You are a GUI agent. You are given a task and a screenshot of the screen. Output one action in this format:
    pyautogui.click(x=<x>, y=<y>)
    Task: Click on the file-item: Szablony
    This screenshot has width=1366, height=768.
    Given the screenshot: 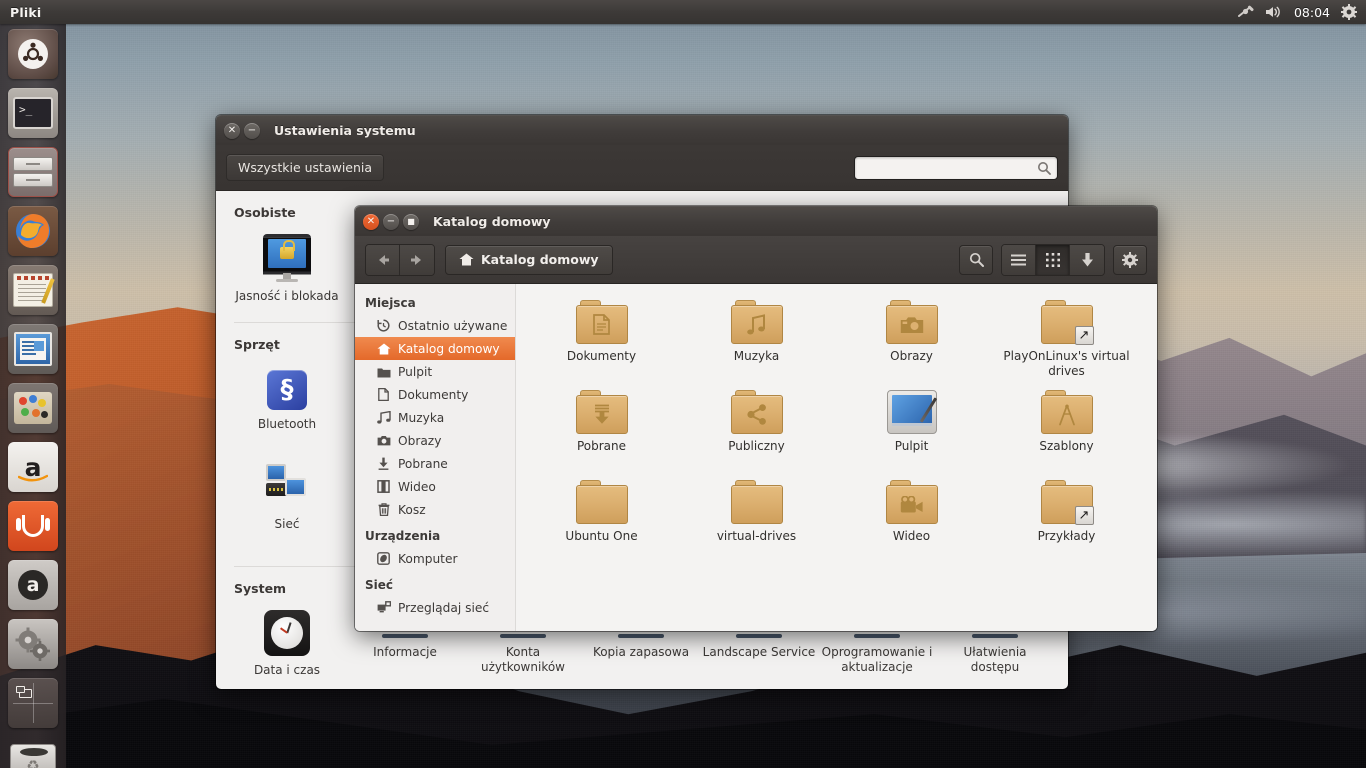 What is the action you would take?
    pyautogui.click(x=1066, y=435)
    